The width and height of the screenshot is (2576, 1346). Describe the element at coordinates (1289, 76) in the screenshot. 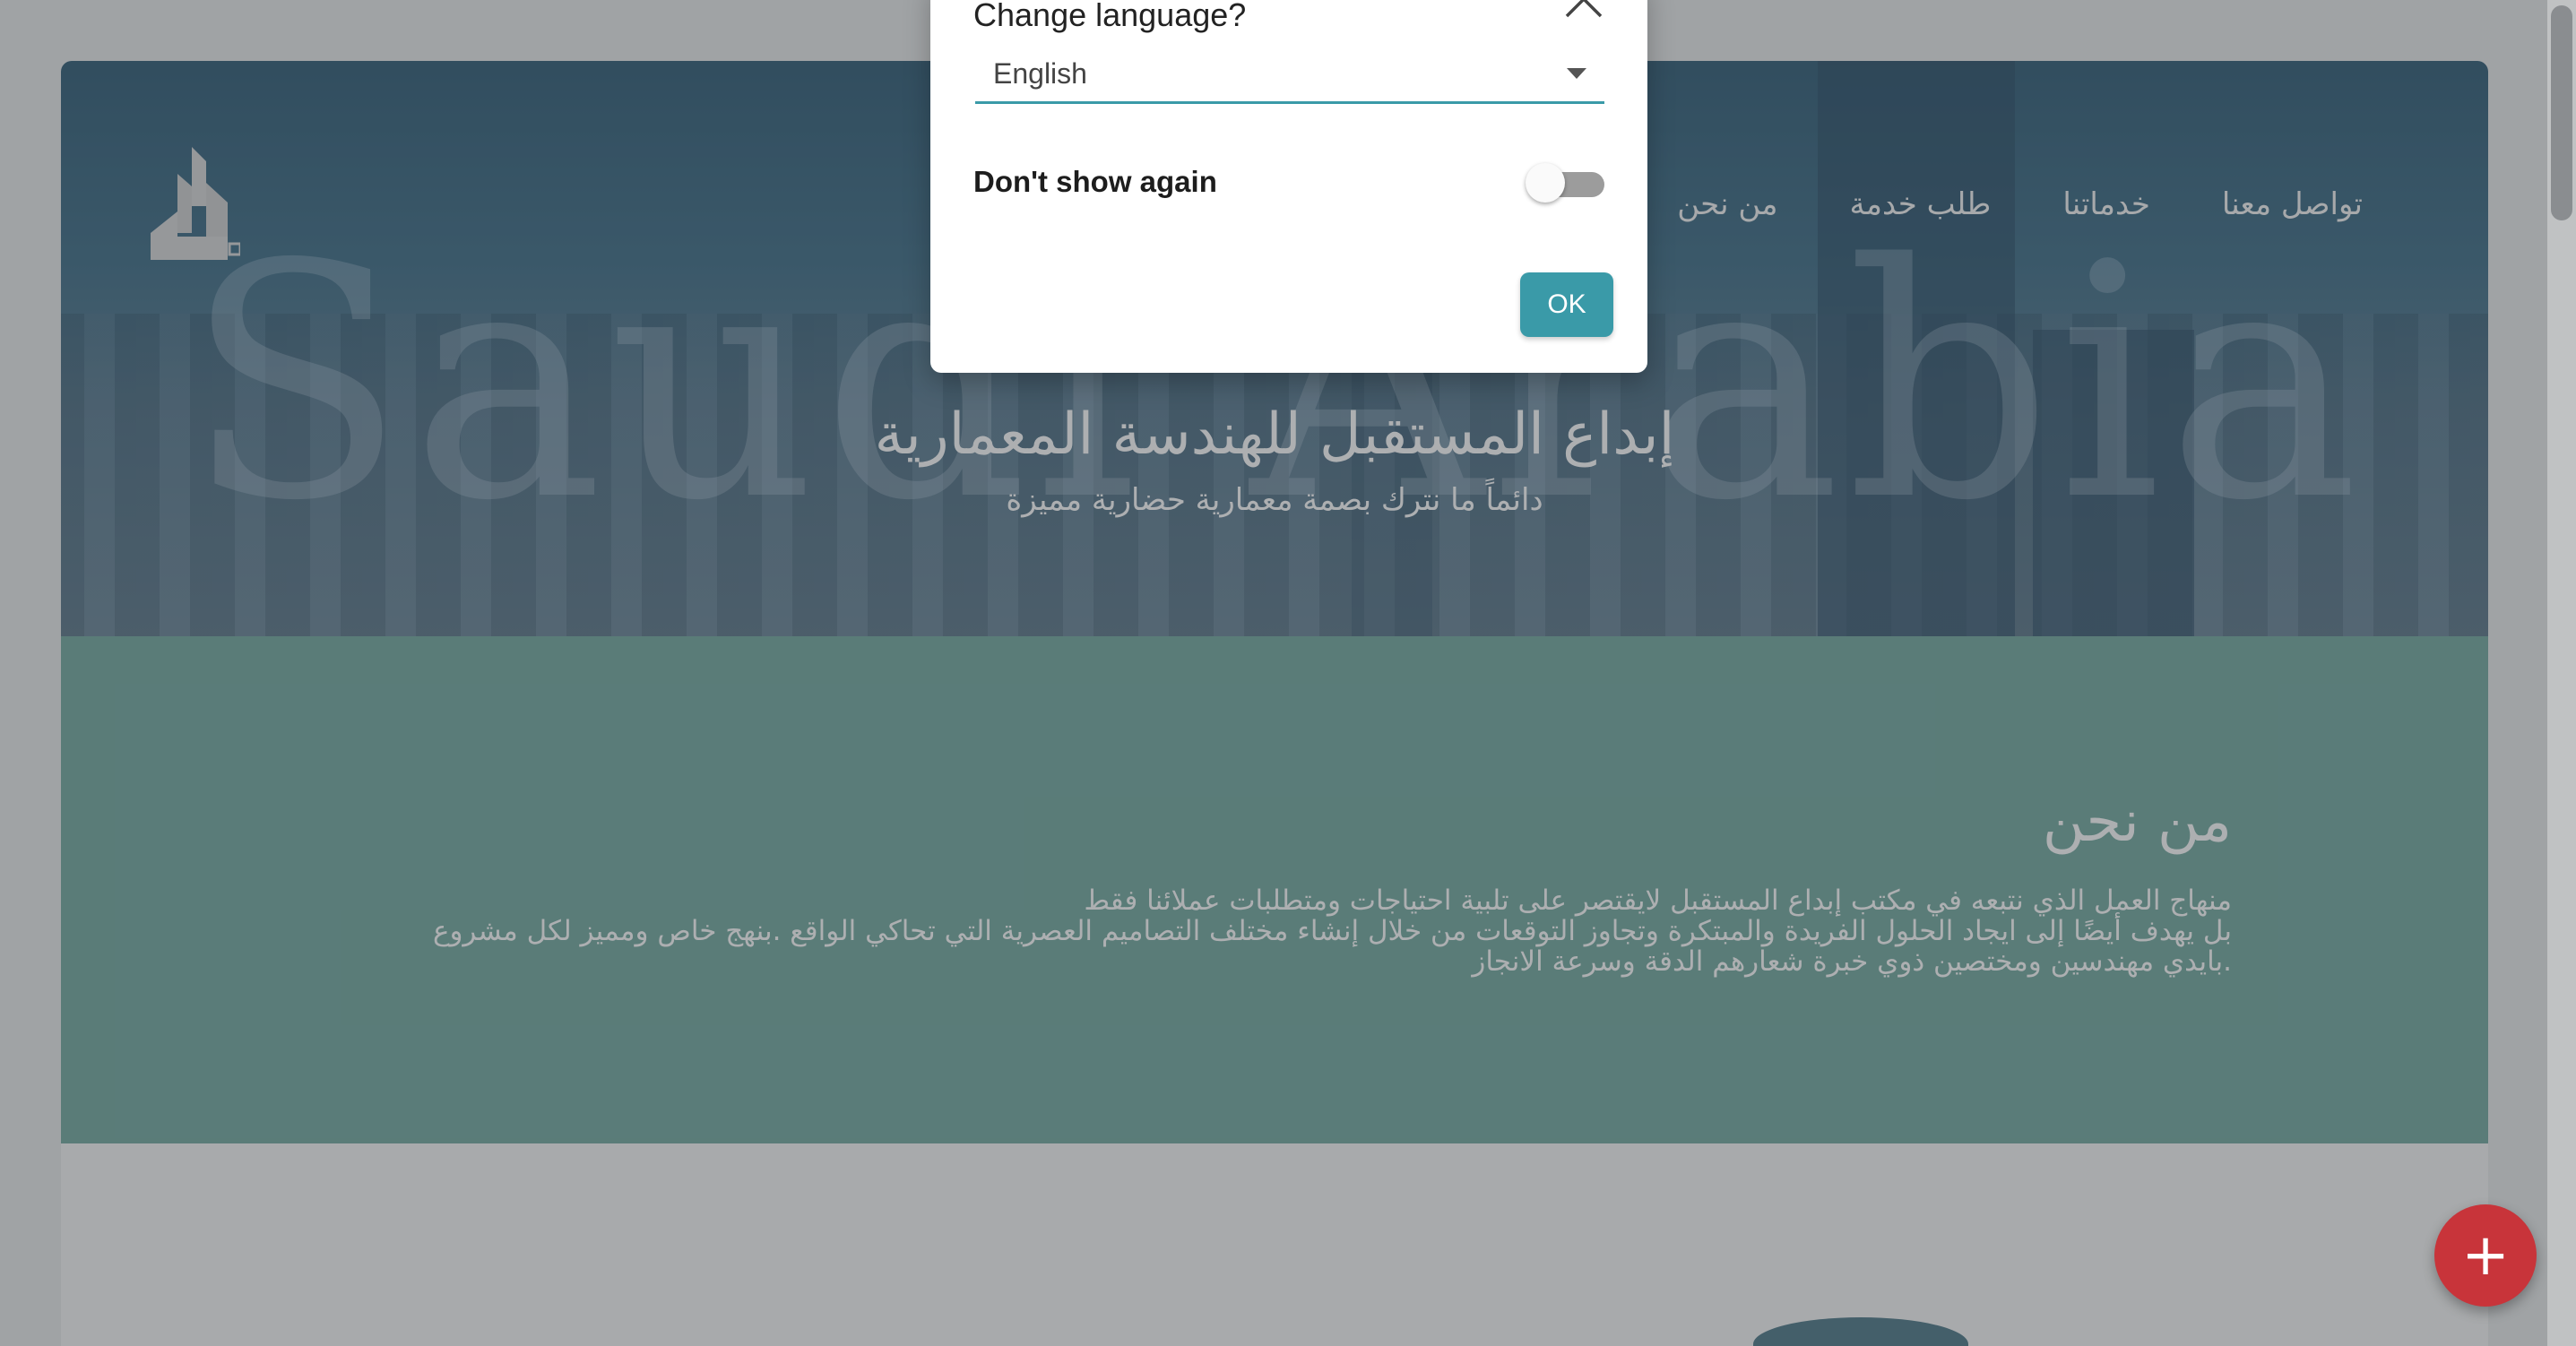

I see `language-select: English` at that location.